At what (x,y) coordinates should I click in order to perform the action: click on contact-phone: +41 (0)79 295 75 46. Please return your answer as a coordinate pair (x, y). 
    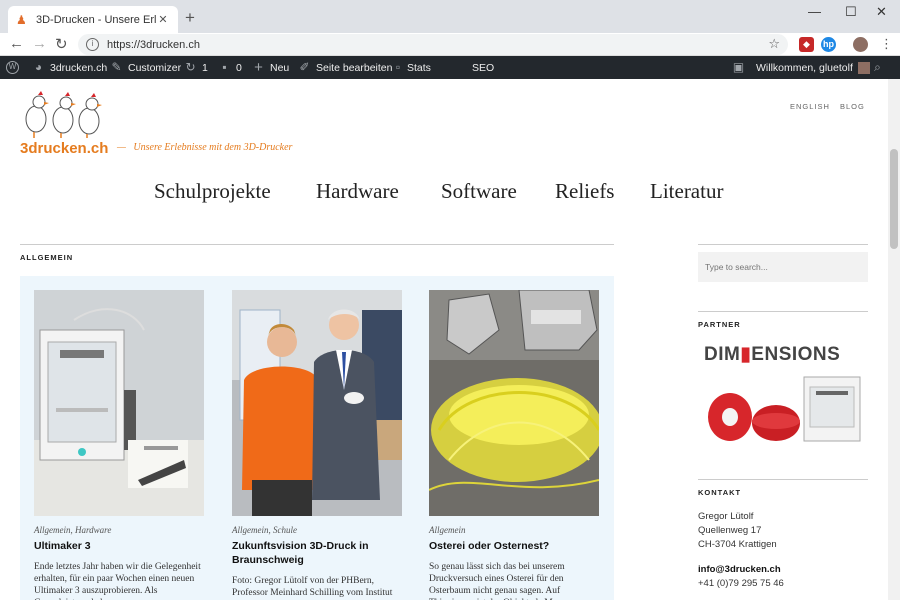
    Looking at the image, I should click on (741, 583).